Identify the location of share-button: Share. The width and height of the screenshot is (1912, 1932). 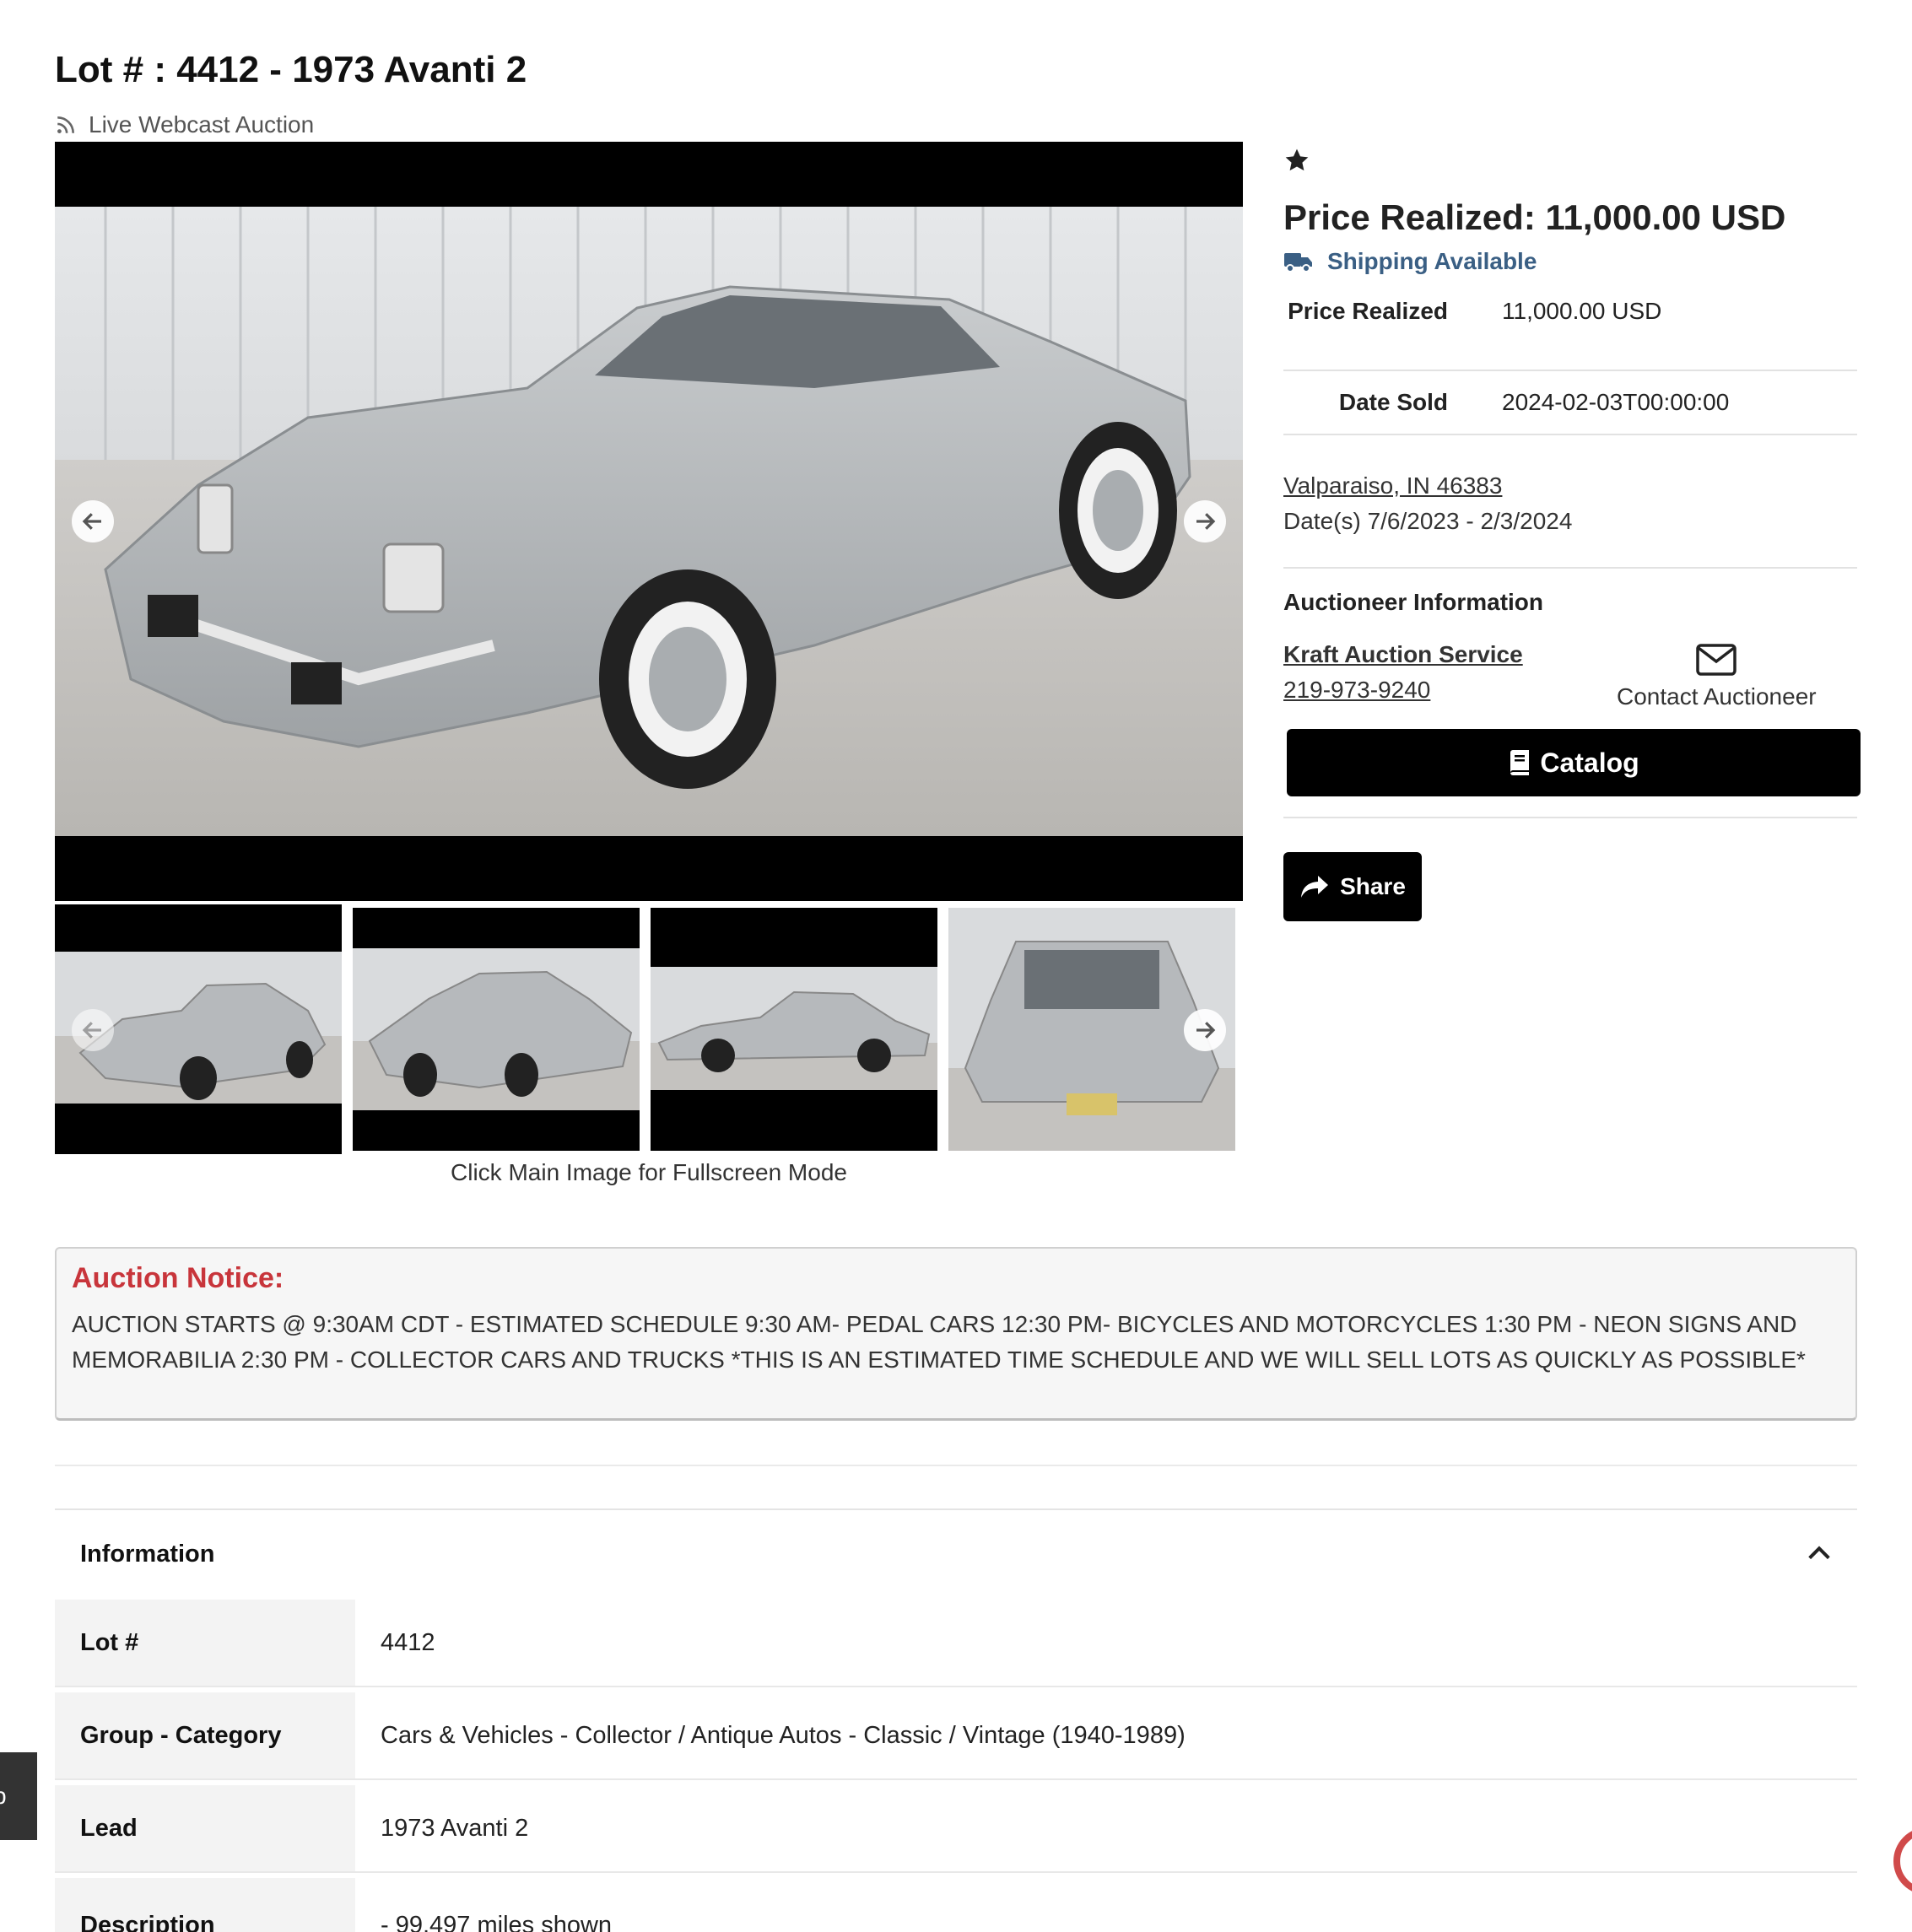
(1352, 887).